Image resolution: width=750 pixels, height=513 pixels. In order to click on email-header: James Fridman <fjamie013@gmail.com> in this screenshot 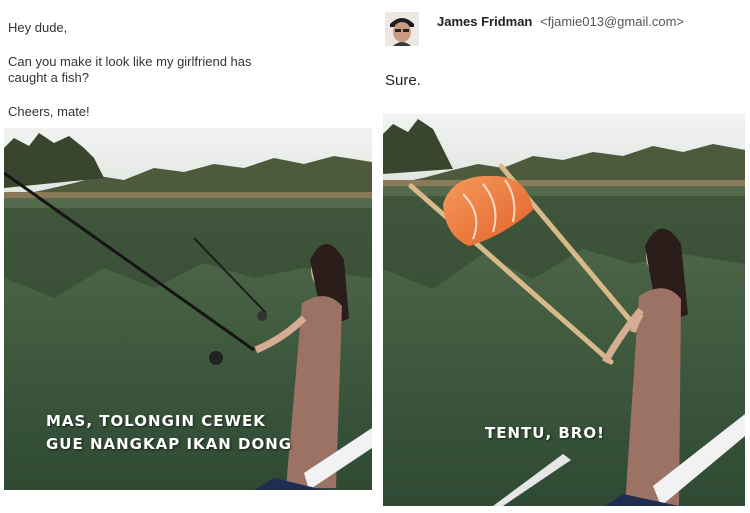, I will do `click(534, 29)`.